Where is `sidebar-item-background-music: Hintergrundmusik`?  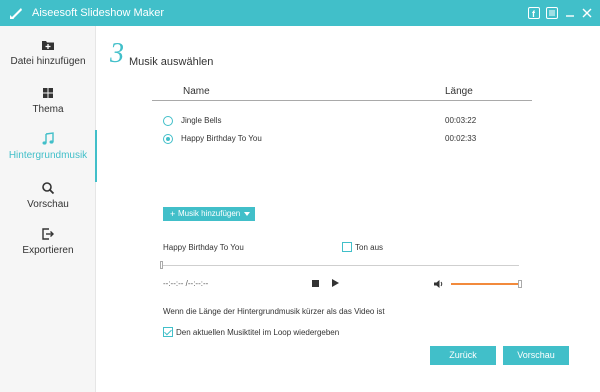 sidebar-item-background-music: Hintergrundmusik is located at coordinates (48, 156).